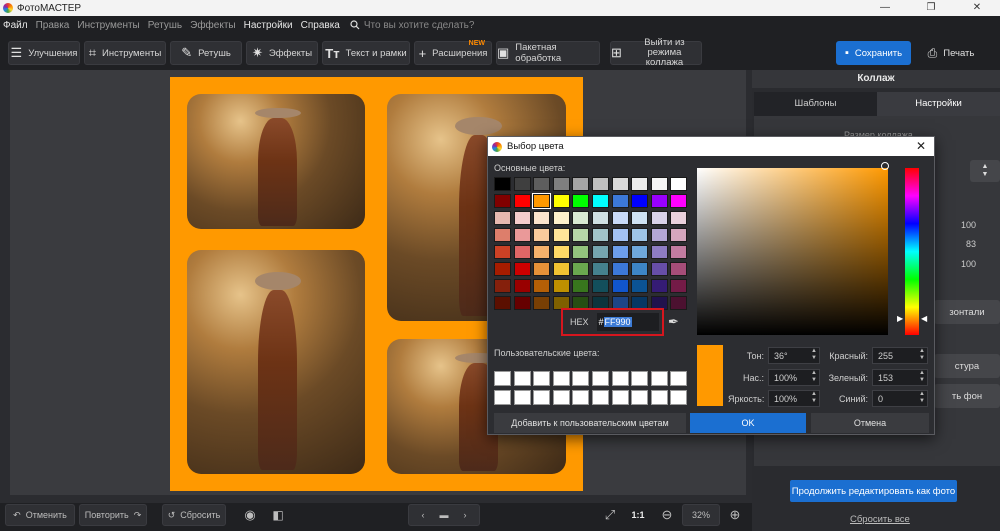 The height and width of the screenshot is (531, 1000). Describe the element at coordinates (590, 423) in the screenshot. I see `add-custom-color-button: Добавить к пользовательским цветам` at that location.